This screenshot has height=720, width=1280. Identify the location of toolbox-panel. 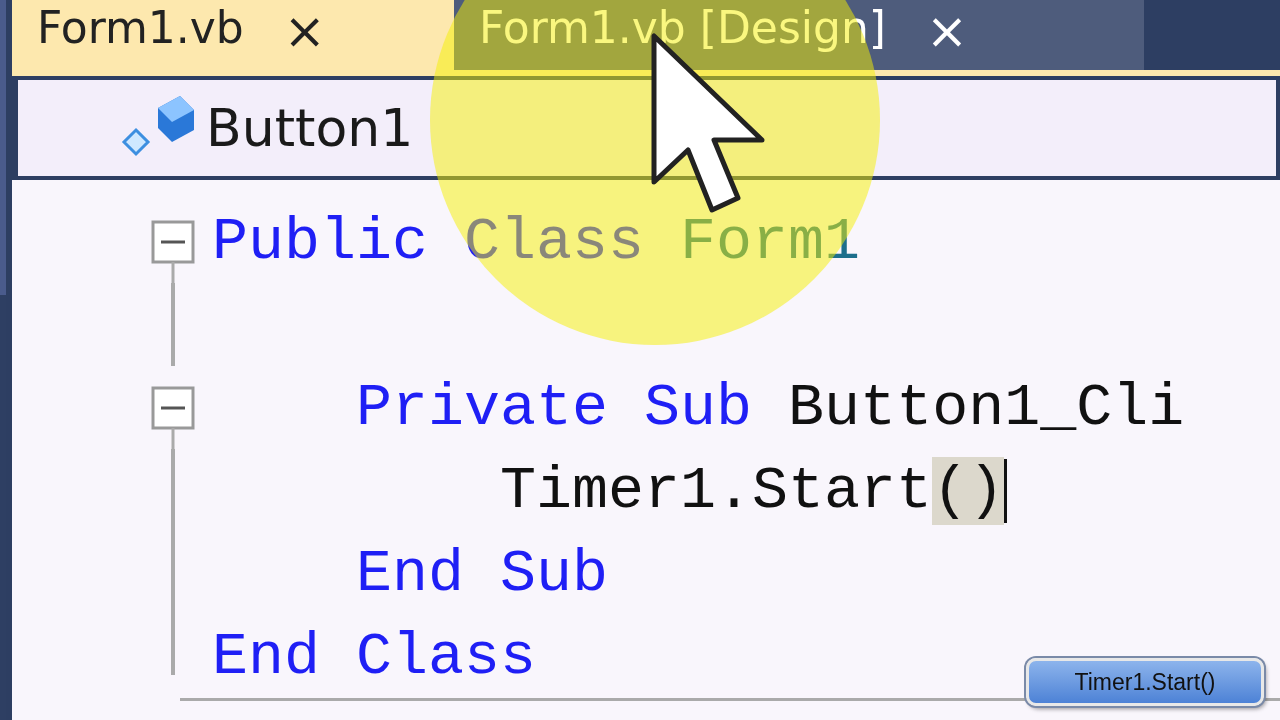
(3, 147).